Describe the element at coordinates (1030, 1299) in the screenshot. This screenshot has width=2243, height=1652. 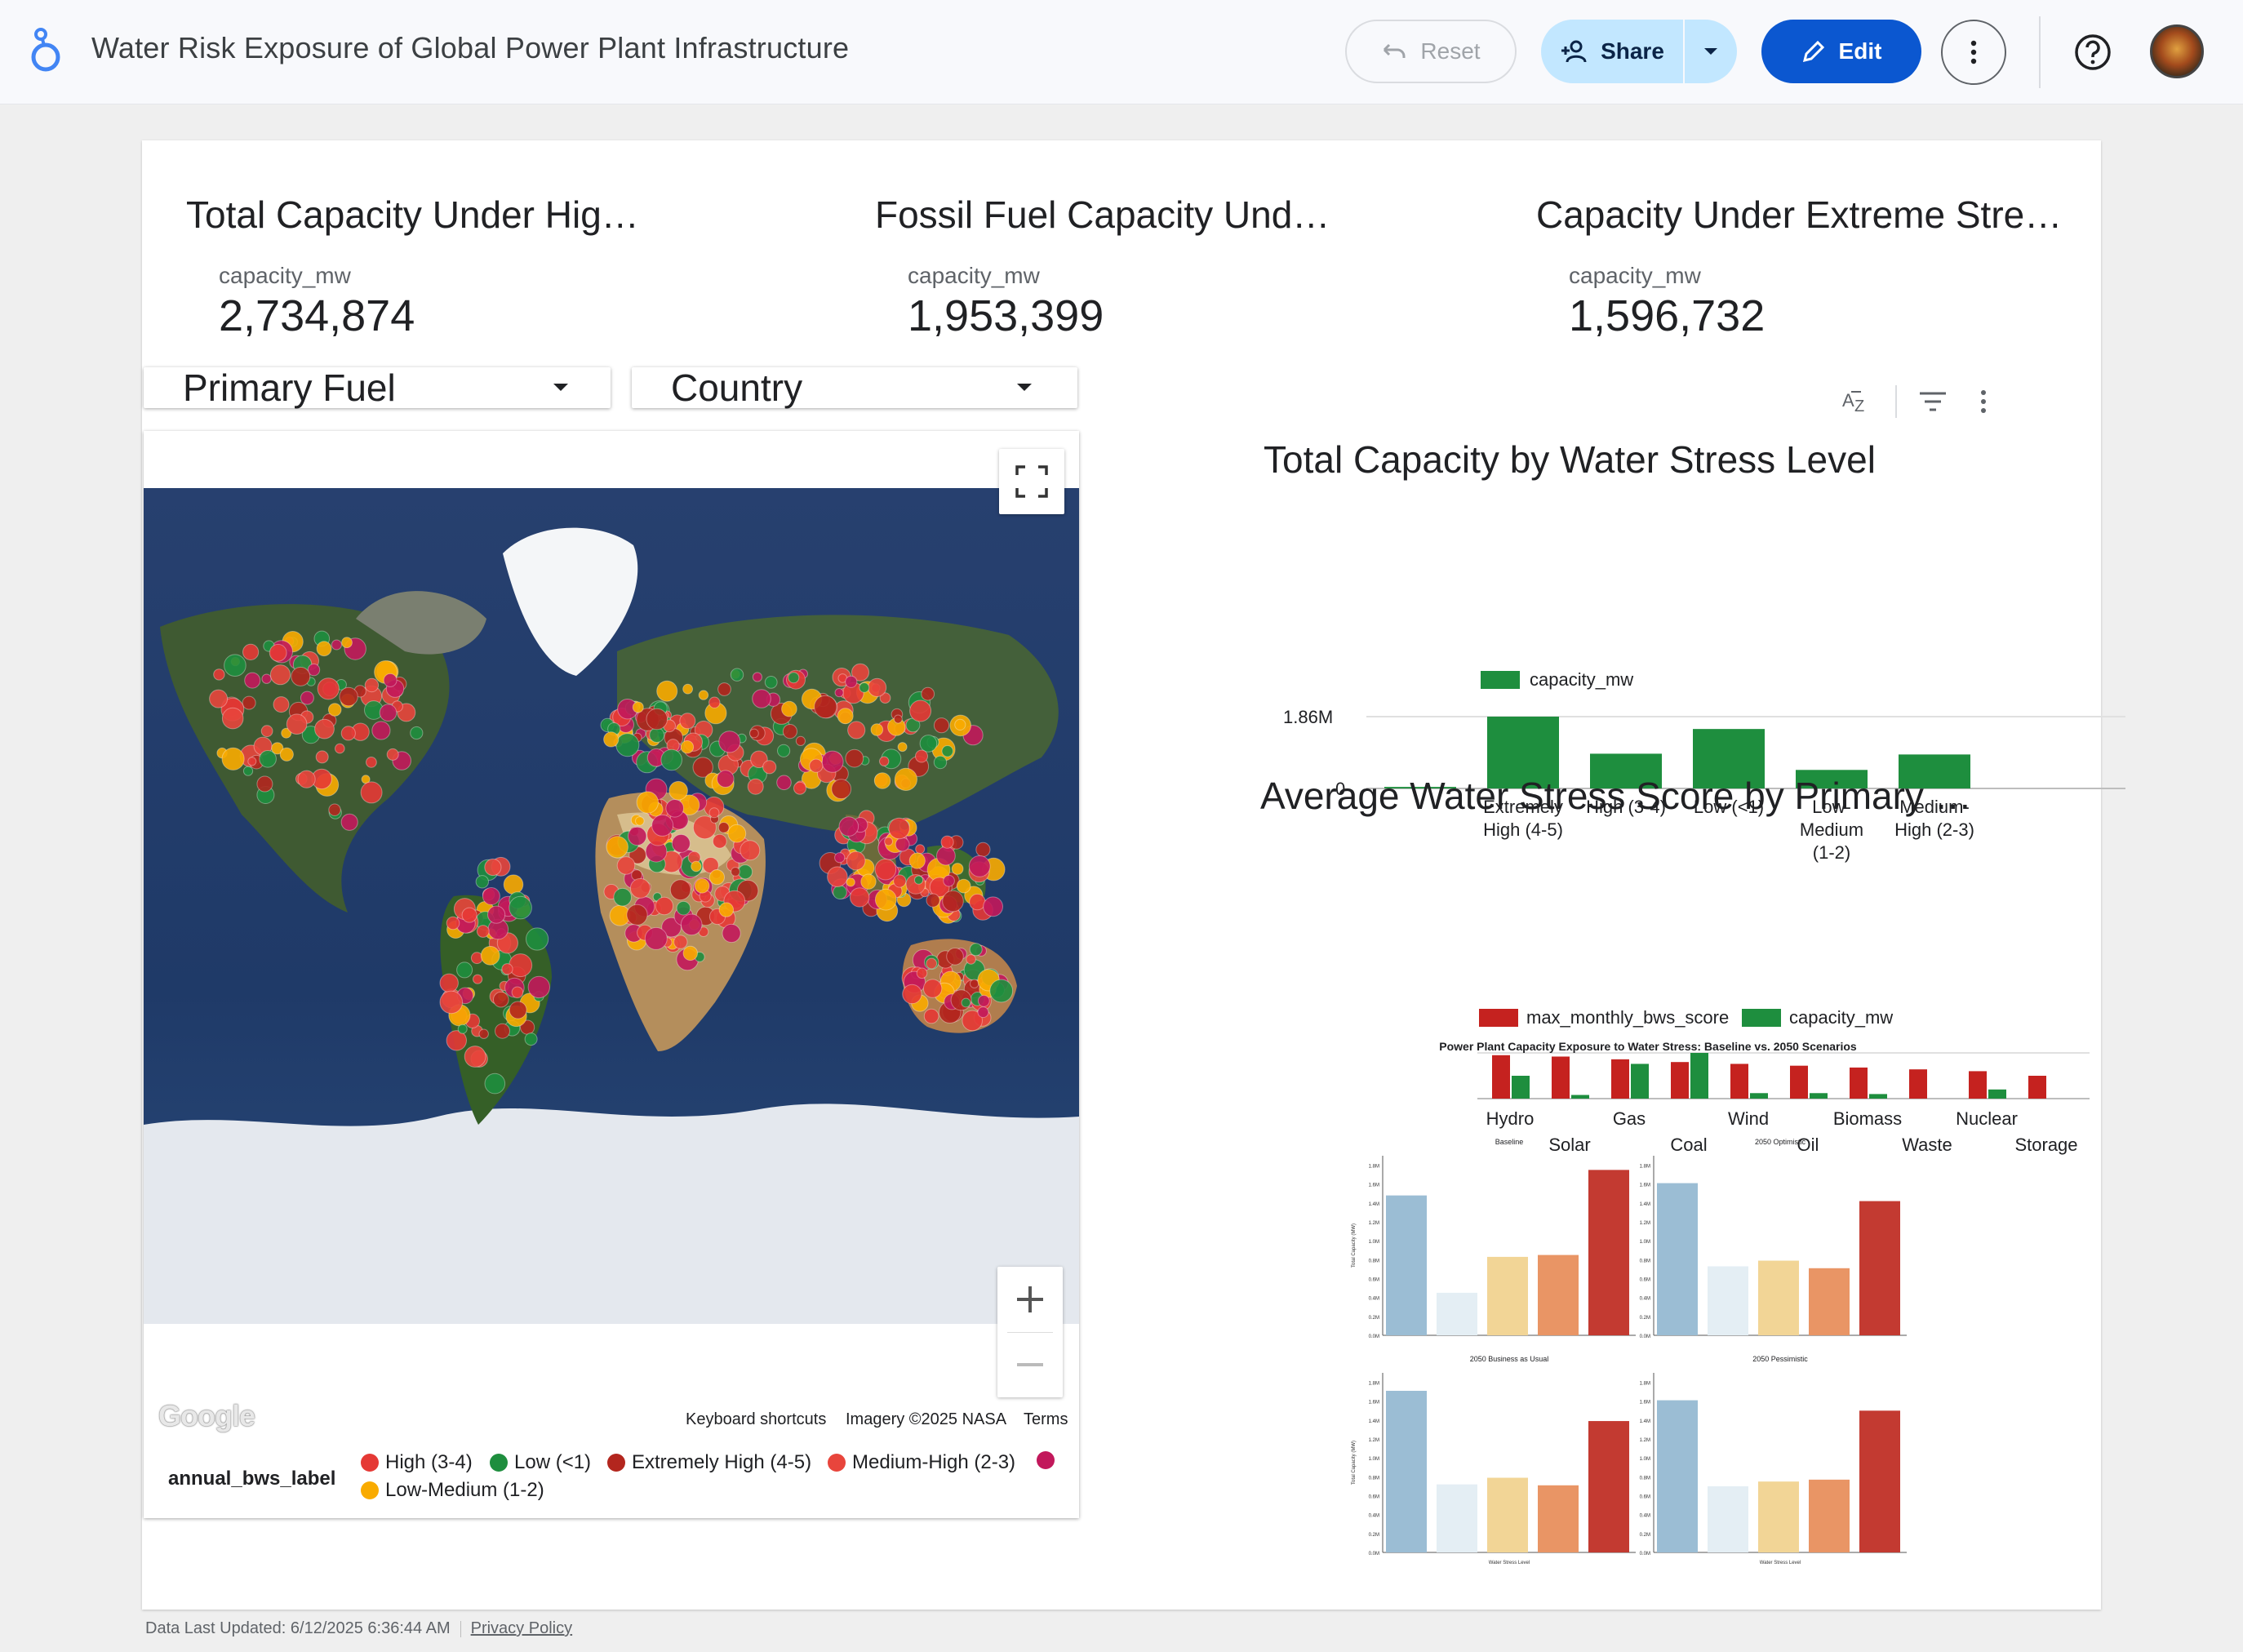
I see `zoom-in-button` at that location.